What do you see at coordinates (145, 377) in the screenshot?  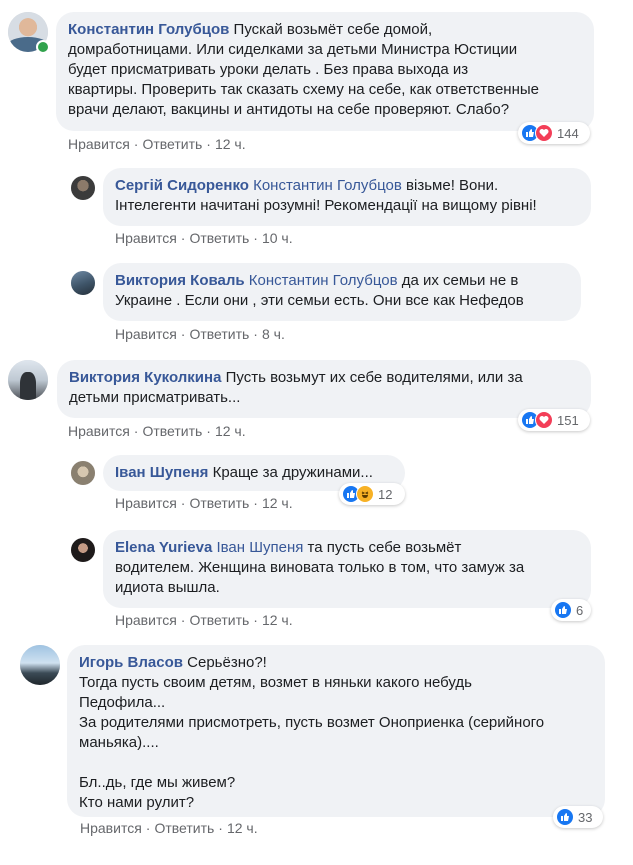 I see `comment-author: Виктория Куколкина` at bounding box center [145, 377].